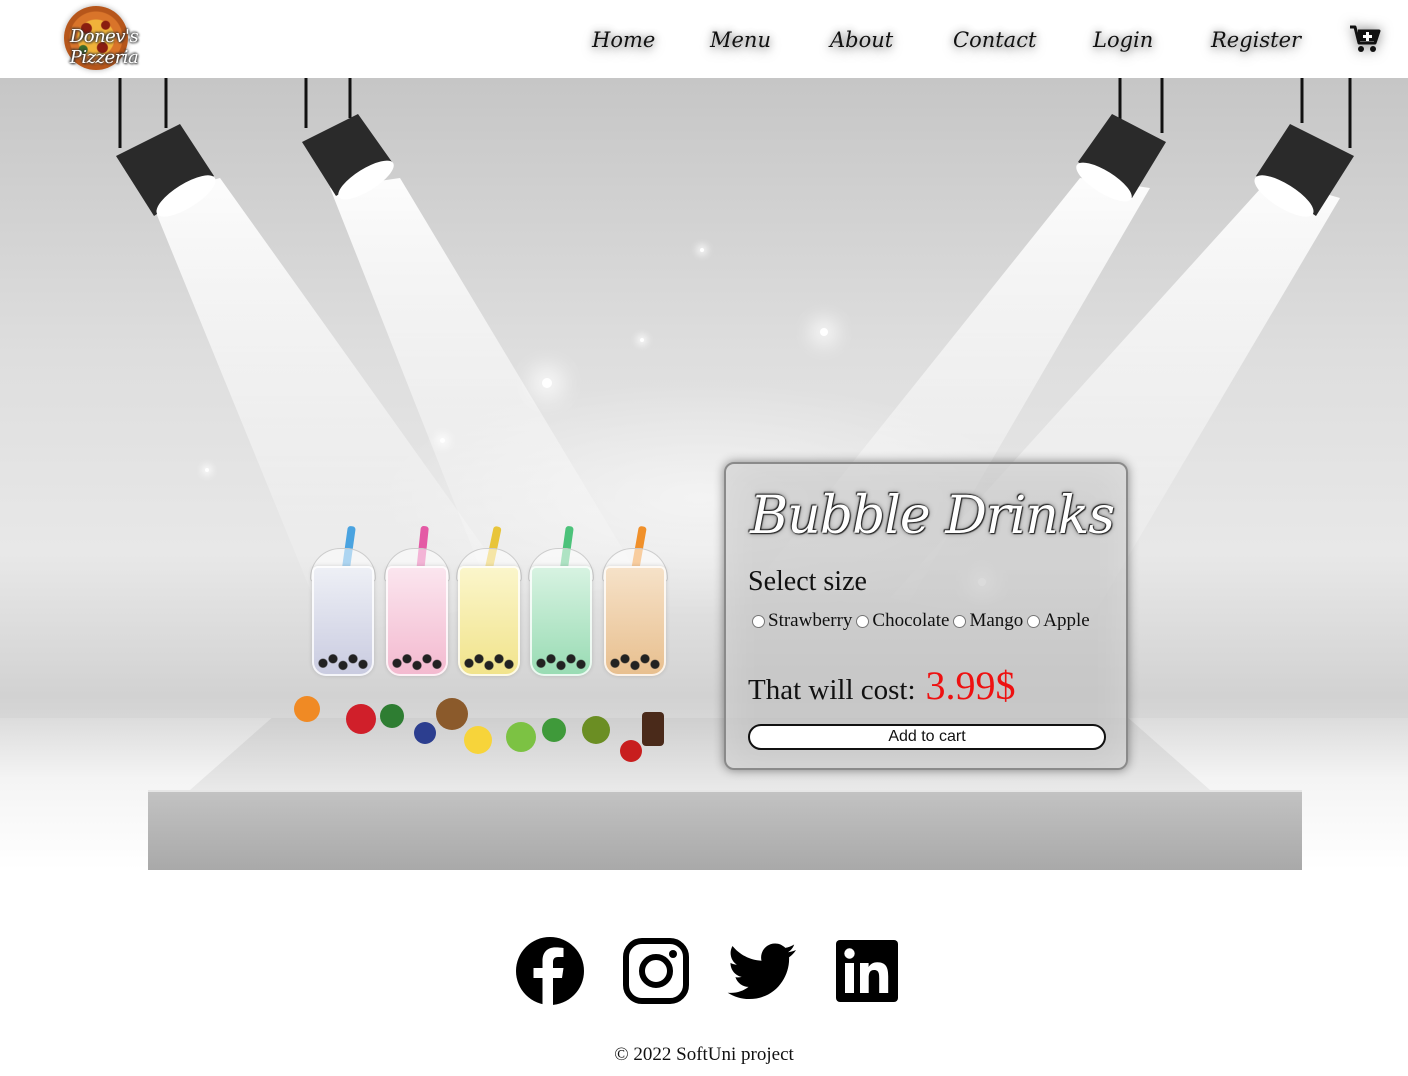 The image size is (1408, 1076). What do you see at coordinates (867, 971) in the screenshot?
I see `linkedin-icon` at bounding box center [867, 971].